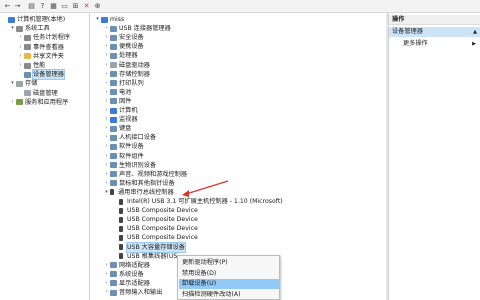 This screenshot has width=480, height=300. I want to click on properties-icon: ▤, so click(31, 6).